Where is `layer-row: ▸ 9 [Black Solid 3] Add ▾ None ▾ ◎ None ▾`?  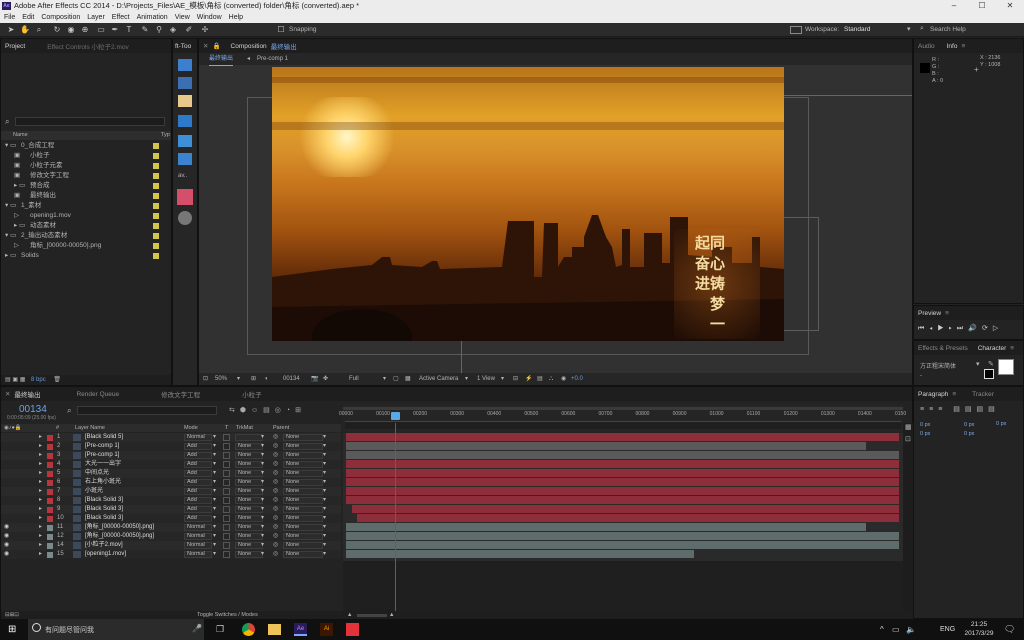
layer-row: ▸ 9 [Black Solid 3] Add ▾ None ▾ ◎ None ▾ is located at coordinates (171, 509).